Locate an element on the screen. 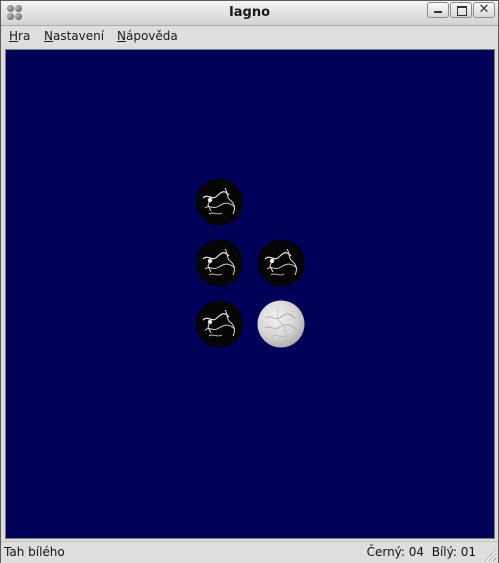  menu-help-label: ápověda is located at coordinates (151, 36).